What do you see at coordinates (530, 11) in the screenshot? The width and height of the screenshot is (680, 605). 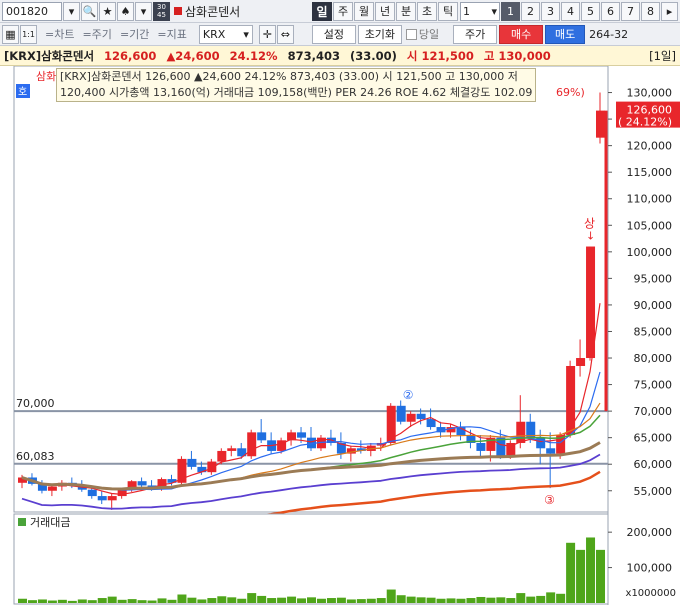 I see `page-tab: 2` at bounding box center [530, 11].